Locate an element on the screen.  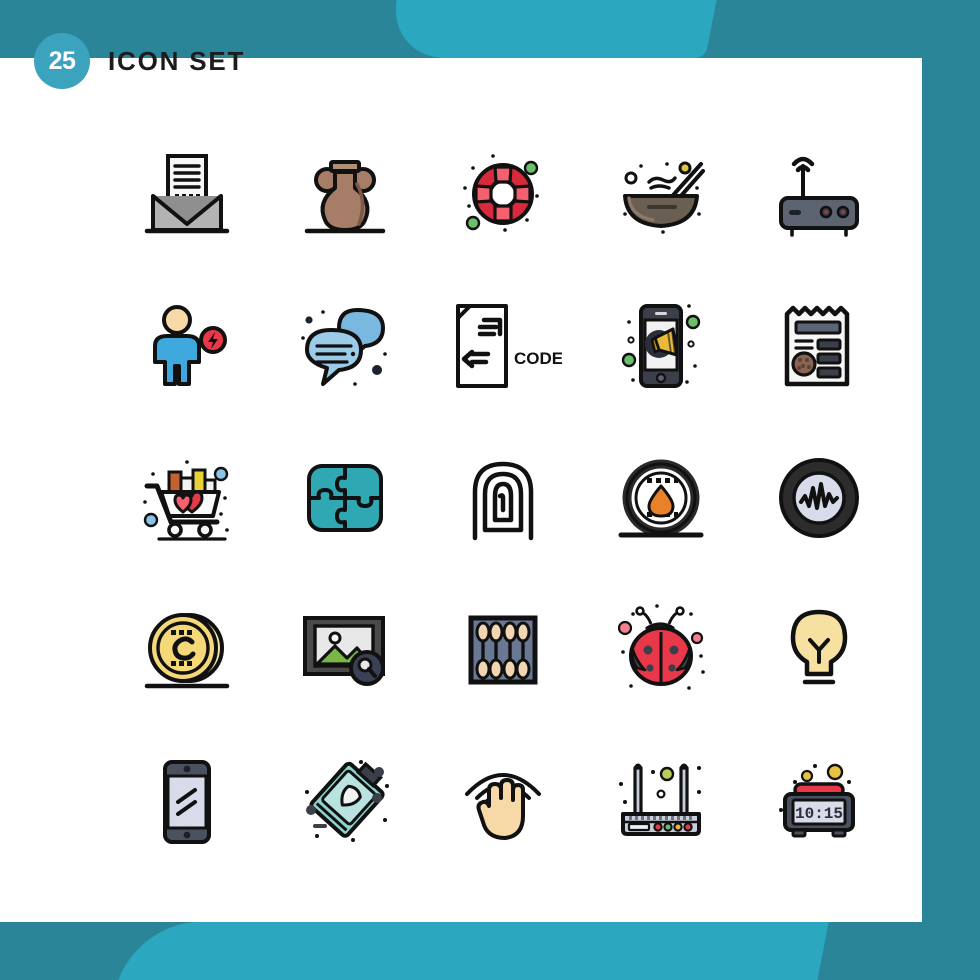
pulse-meter-icon is located at coordinates (819, 498).